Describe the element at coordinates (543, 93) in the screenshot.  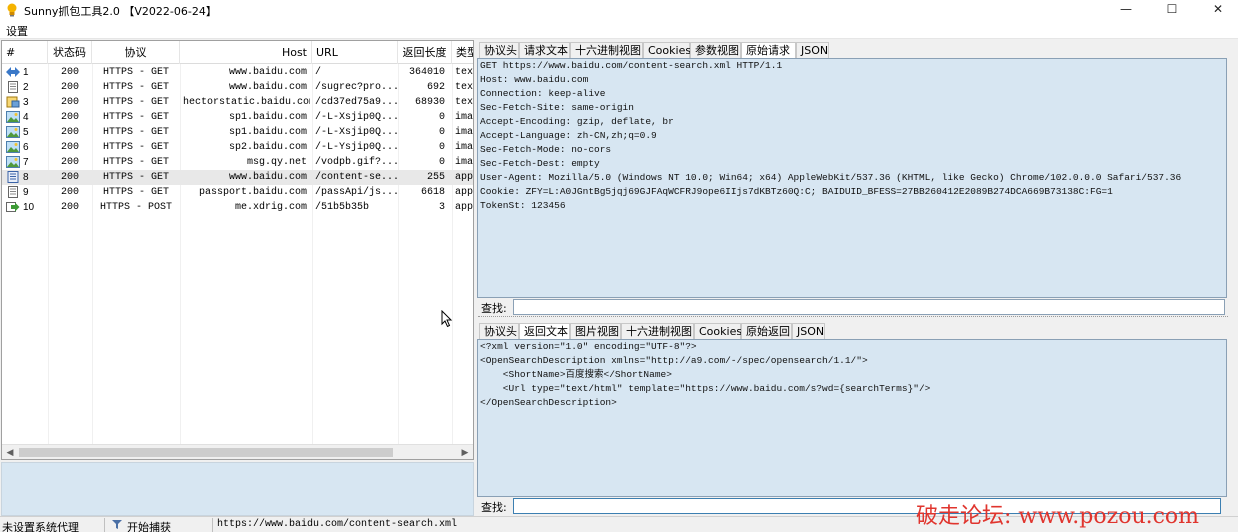
I see `request-line: Connection: keep-alive` at that location.